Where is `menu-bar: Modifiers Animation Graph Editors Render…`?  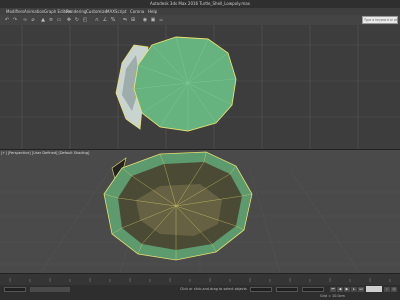
menu-bar: Modifiers Animation Graph Editors Render… is located at coordinates (200, 11).